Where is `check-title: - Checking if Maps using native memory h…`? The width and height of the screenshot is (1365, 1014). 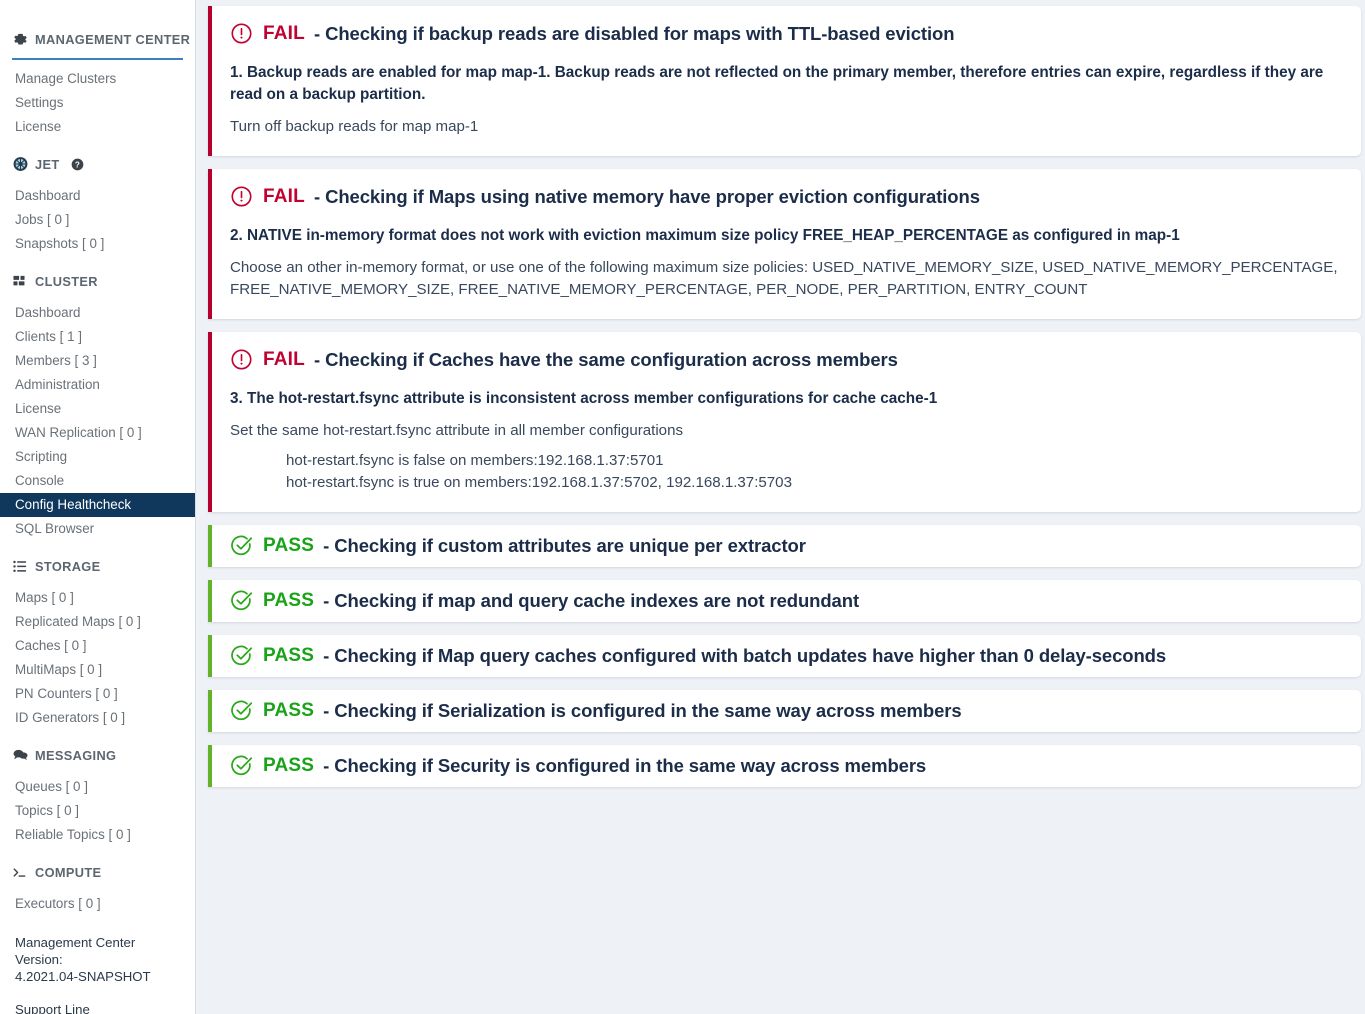 check-title: - Checking if Maps using native memory h… is located at coordinates (646, 196).